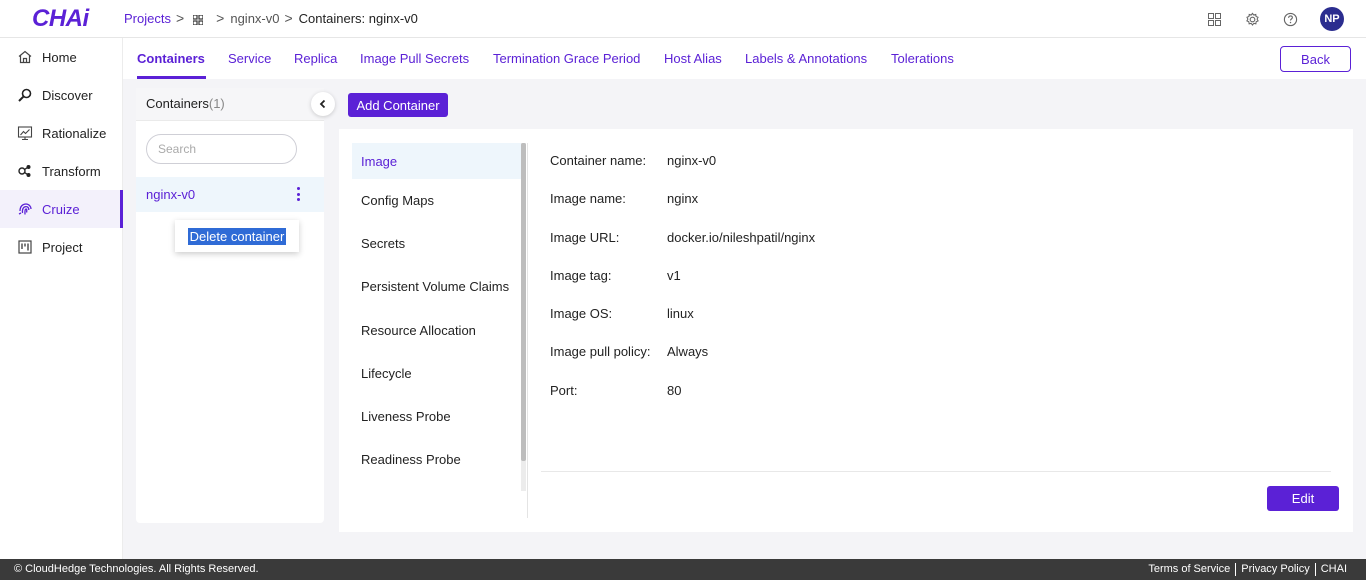  Describe the element at coordinates (24, 171) in the screenshot. I see `transform-icon` at that location.